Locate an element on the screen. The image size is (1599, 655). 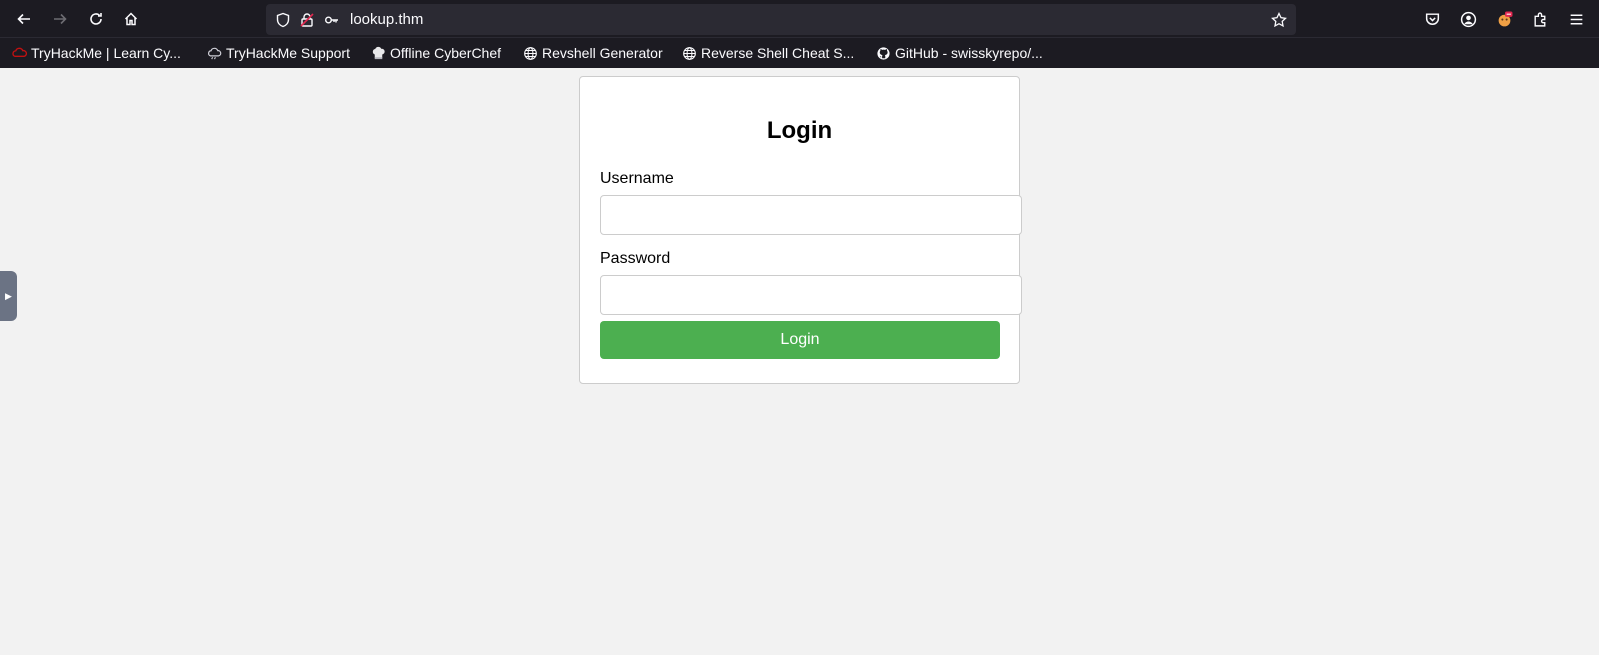
bookmark-tryhackme-support: TryHackMe Support is located at coordinates (278, 53).